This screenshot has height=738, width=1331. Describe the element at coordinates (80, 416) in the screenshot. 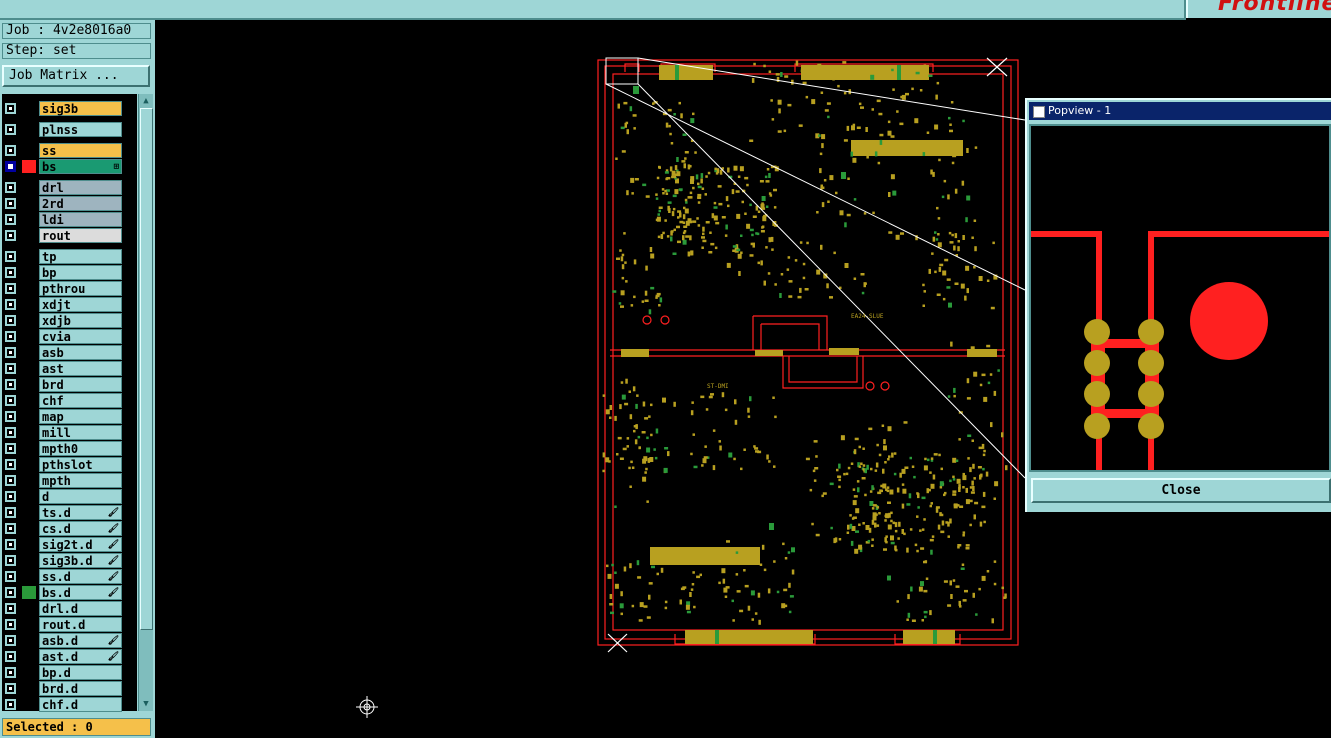

I see `layer-name: map` at that location.